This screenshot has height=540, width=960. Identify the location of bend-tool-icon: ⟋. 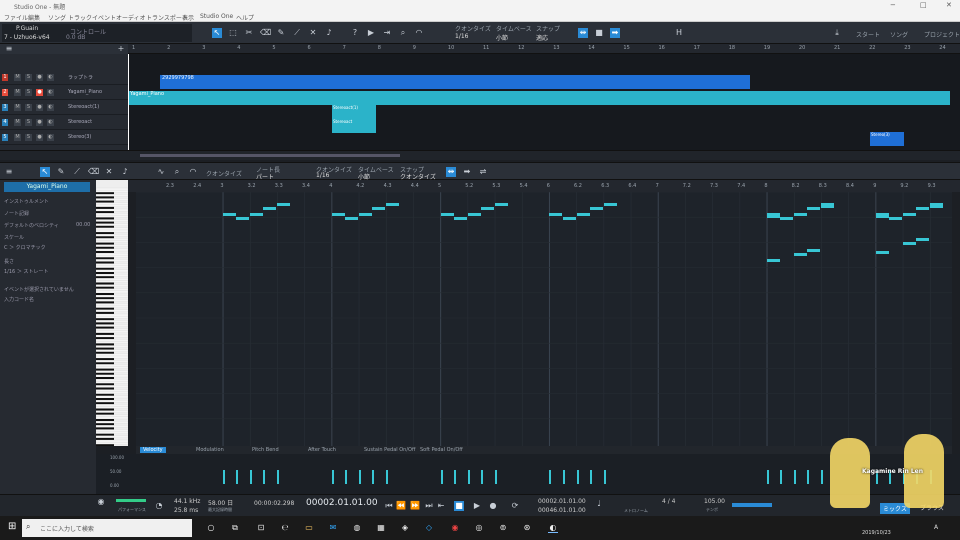
(297, 33).